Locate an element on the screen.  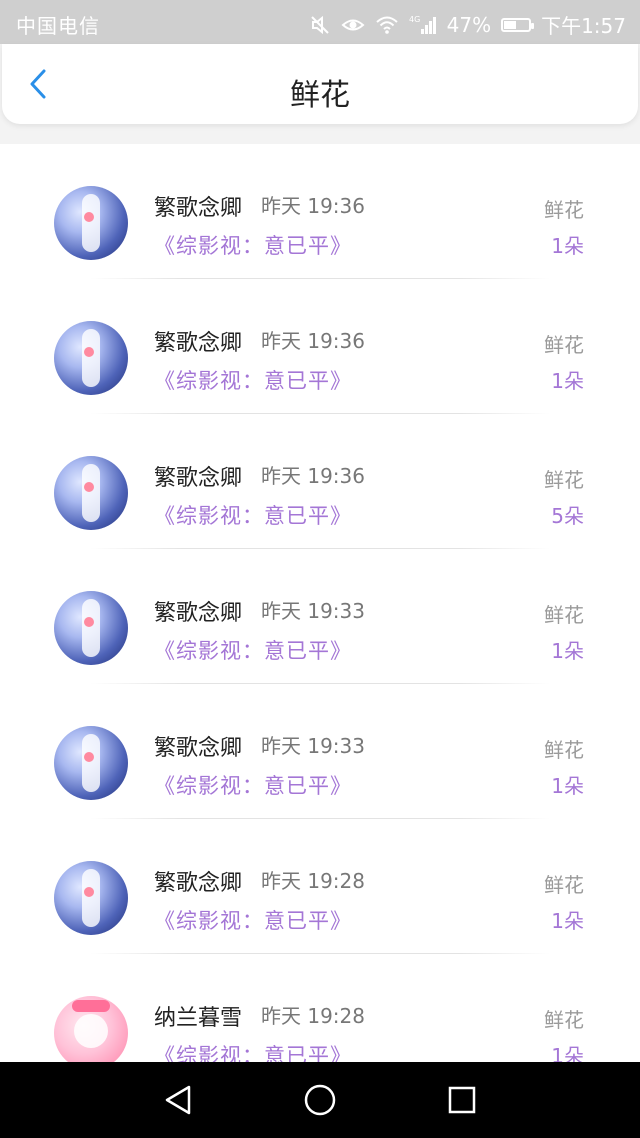
battery-percent: 47% is located at coordinates (469, 24).